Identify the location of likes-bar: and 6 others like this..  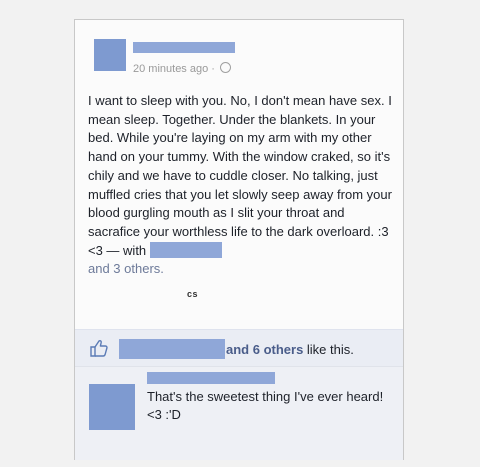
(239, 348).